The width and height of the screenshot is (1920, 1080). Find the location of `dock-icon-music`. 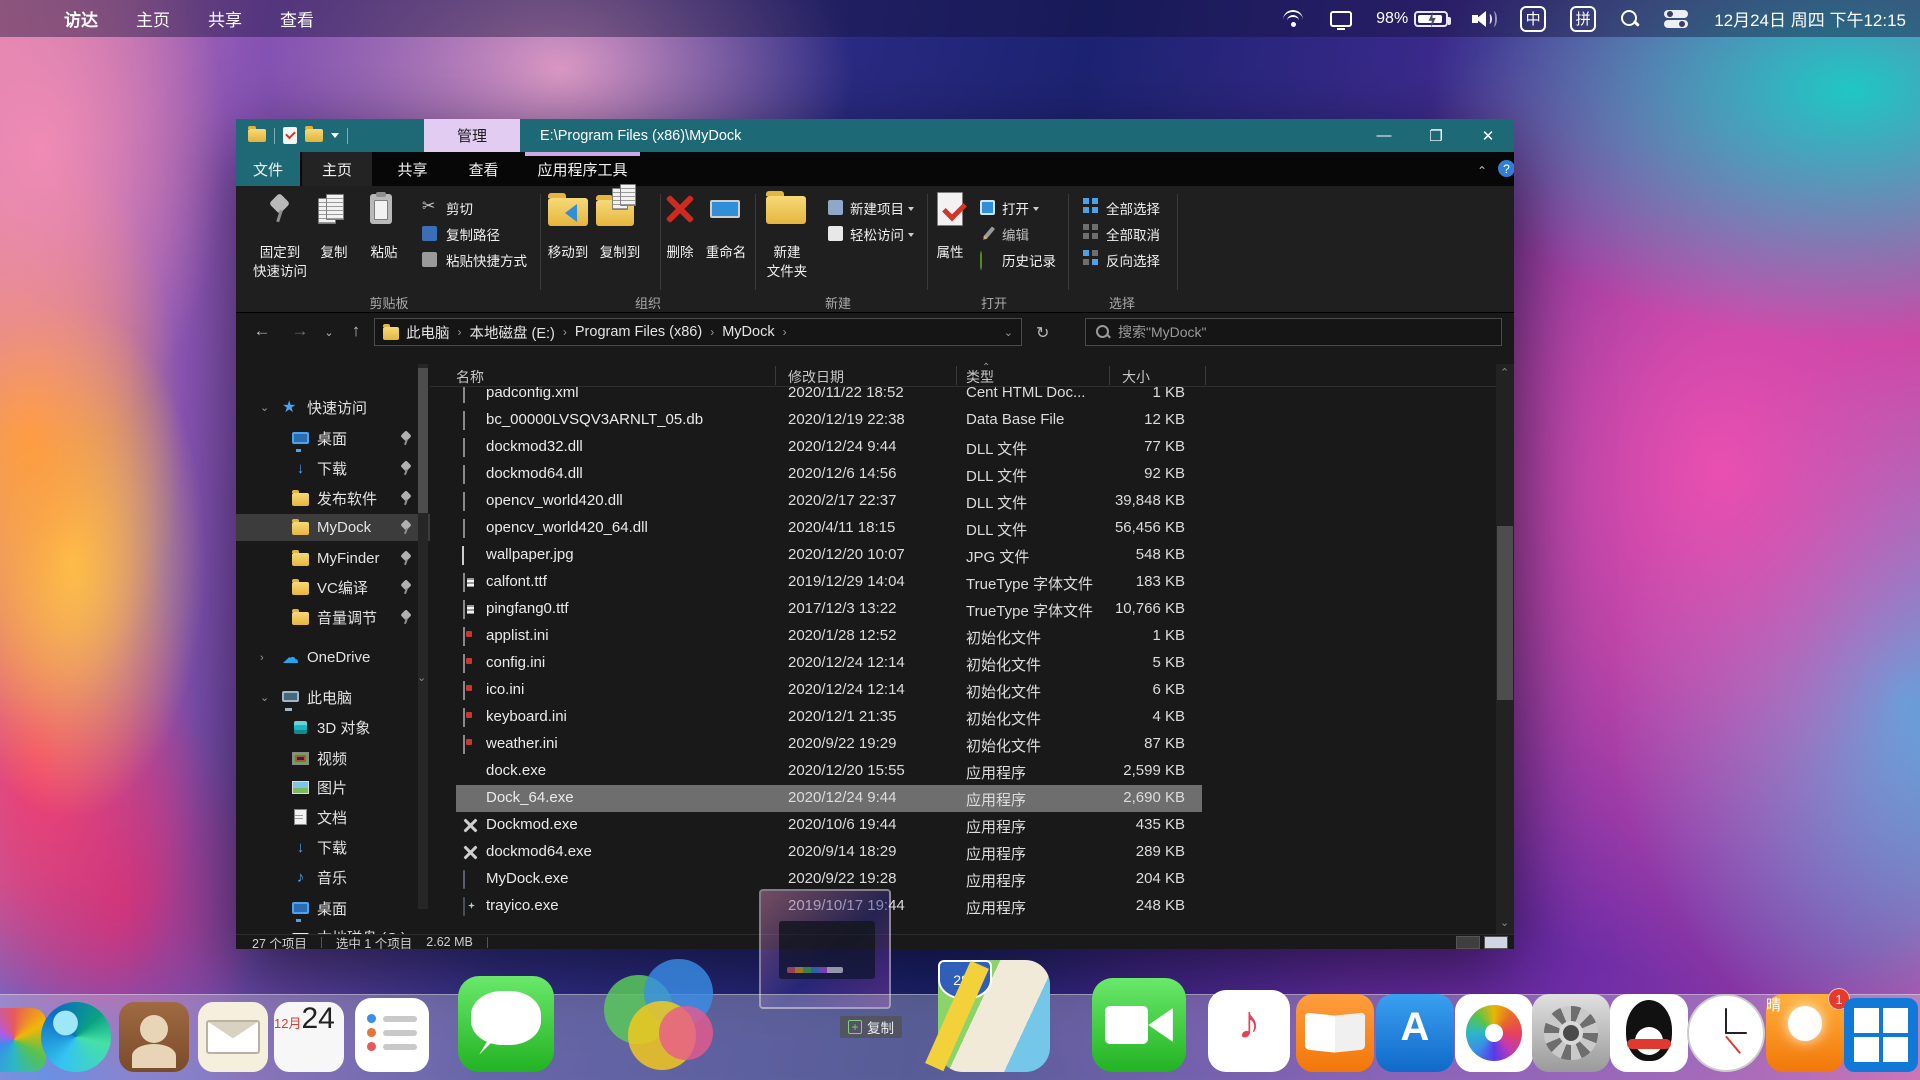

dock-icon-music is located at coordinates (1249, 1031).